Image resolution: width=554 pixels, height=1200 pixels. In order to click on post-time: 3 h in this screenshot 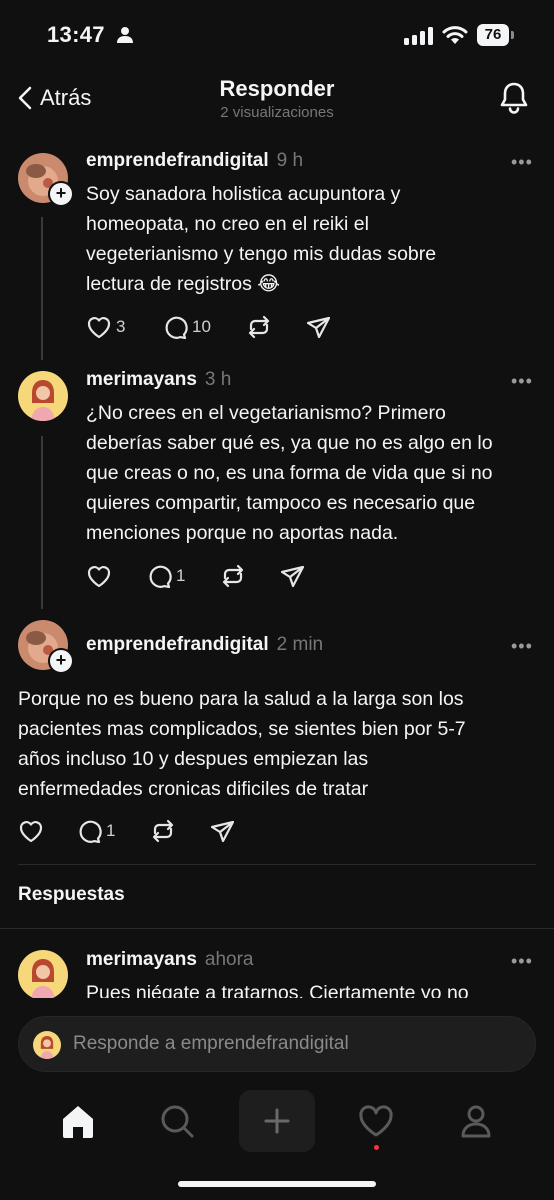, I will do `click(218, 379)`.